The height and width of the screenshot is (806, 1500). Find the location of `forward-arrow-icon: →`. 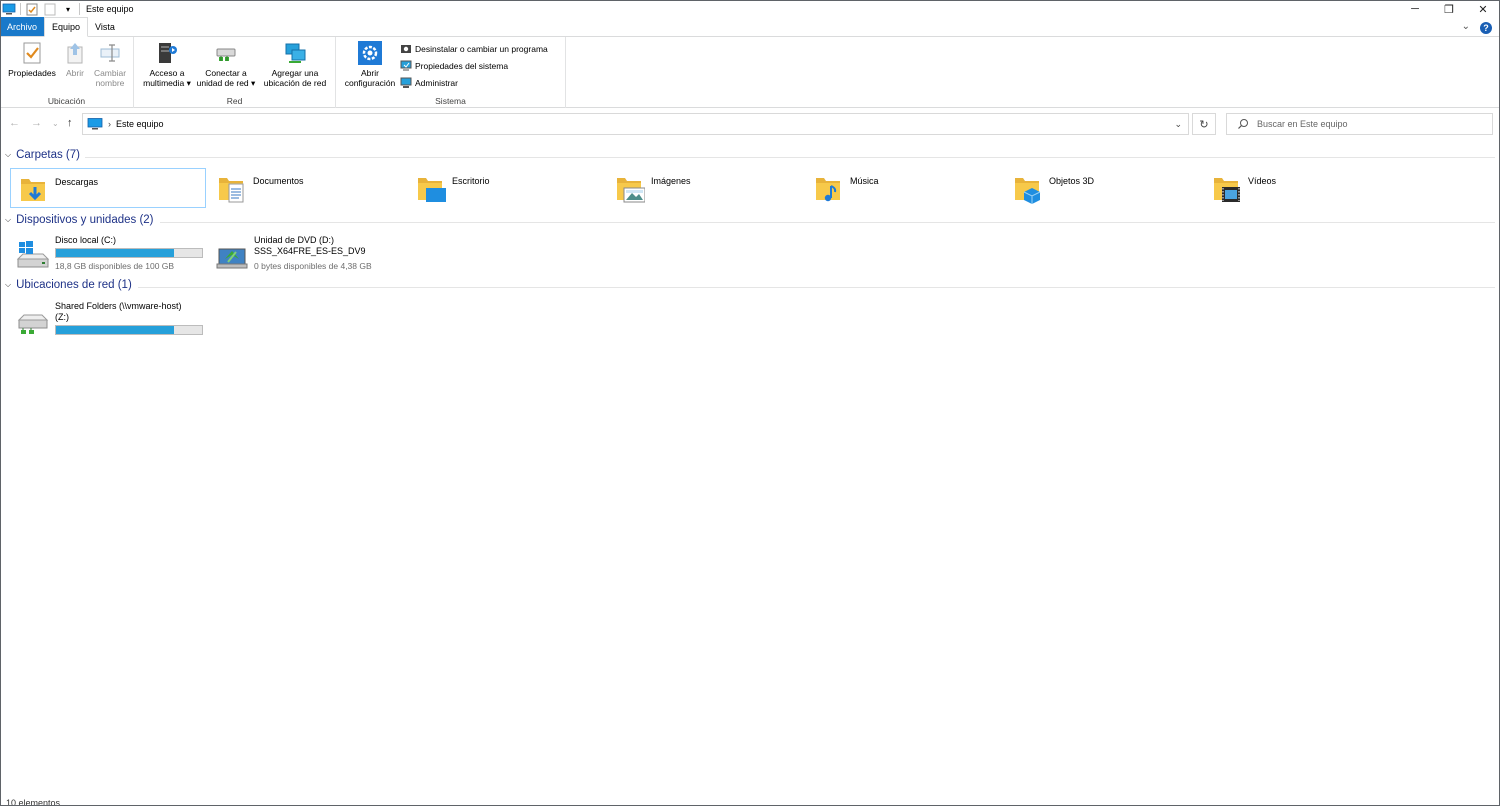

forward-arrow-icon: → is located at coordinates (36, 123).